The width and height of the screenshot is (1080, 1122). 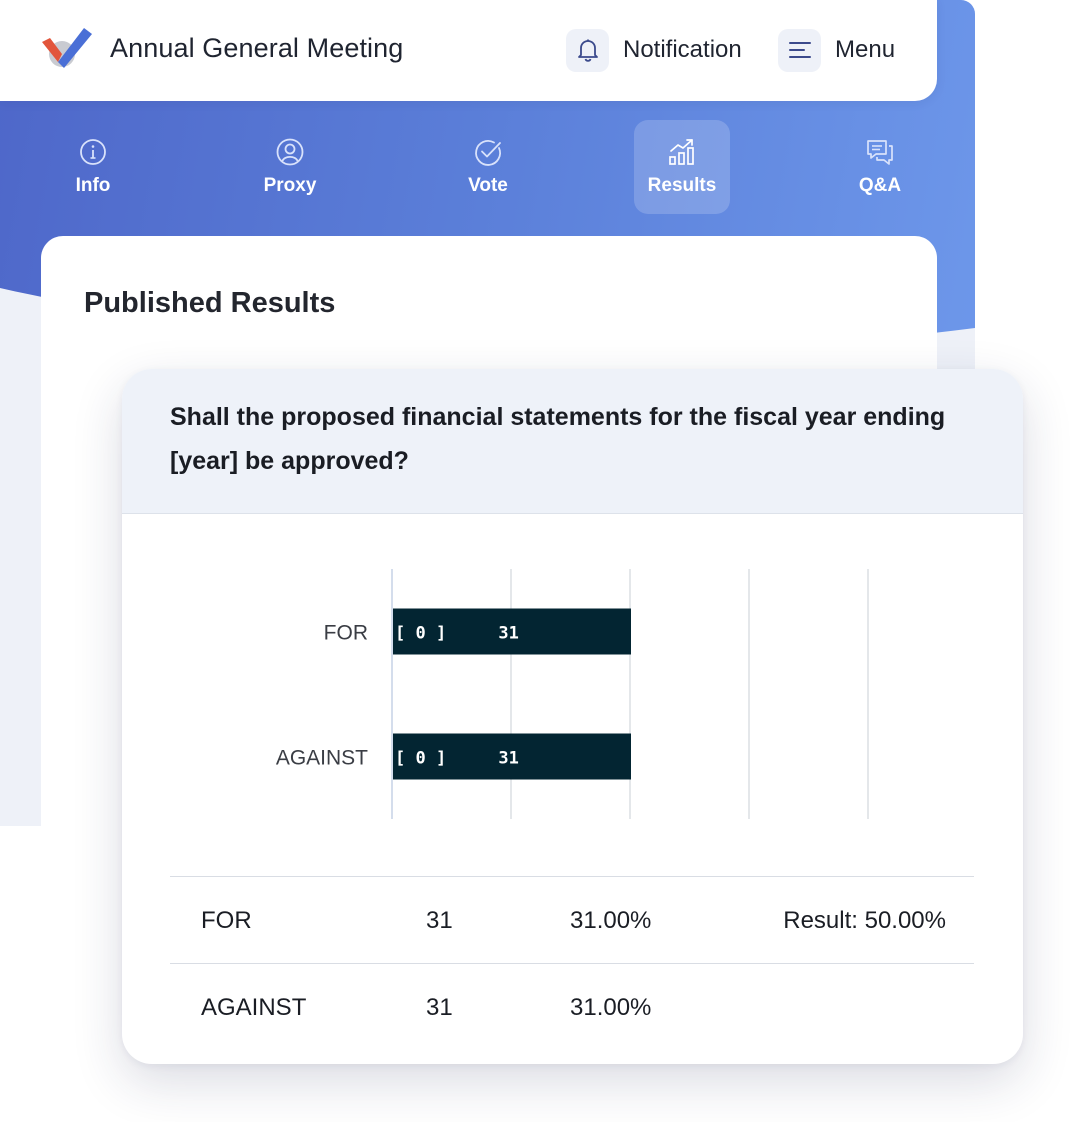 What do you see at coordinates (257, 48) in the screenshot?
I see `app-title: Annual General Meeting` at bounding box center [257, 48].